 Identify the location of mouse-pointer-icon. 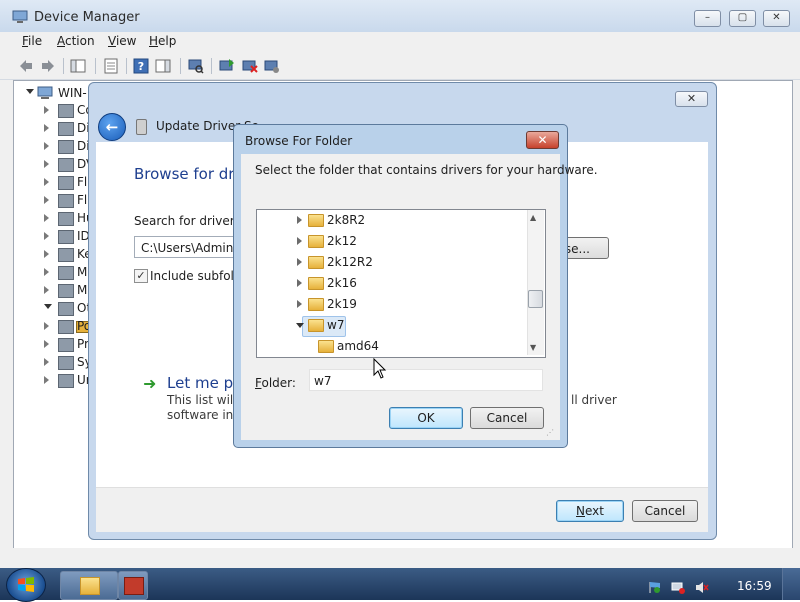
(380, 368).